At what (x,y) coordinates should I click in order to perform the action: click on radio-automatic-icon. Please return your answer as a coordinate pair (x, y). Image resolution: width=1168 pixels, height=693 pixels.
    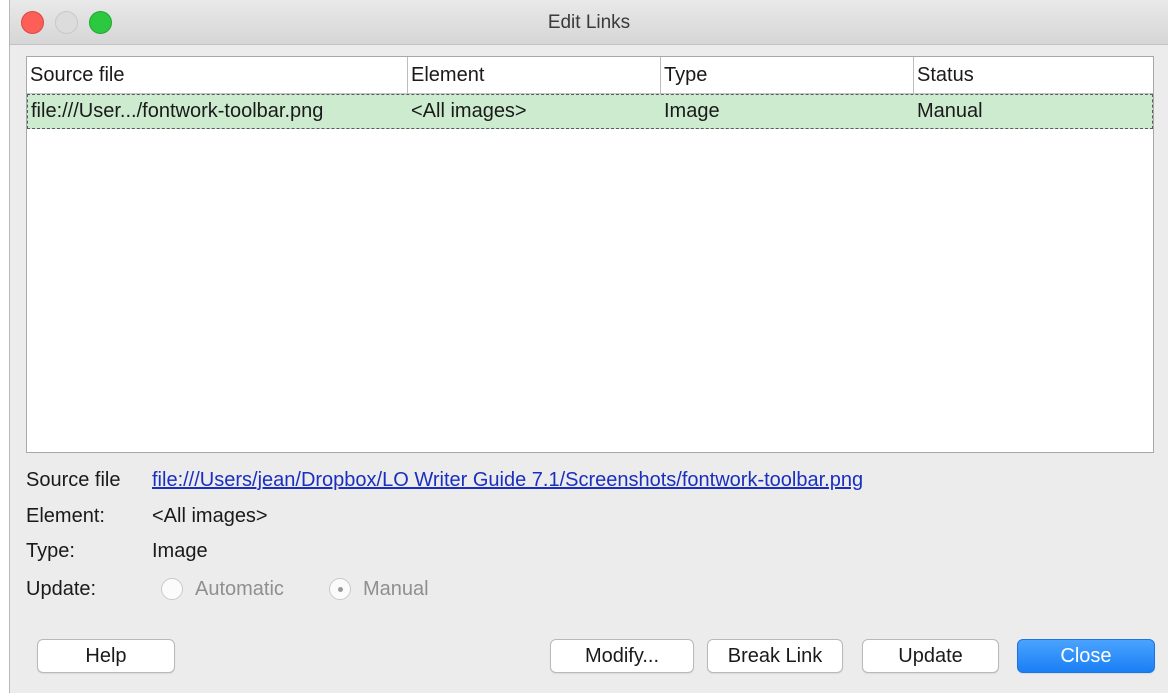
    Looking at the image, I should click on (172, 589).